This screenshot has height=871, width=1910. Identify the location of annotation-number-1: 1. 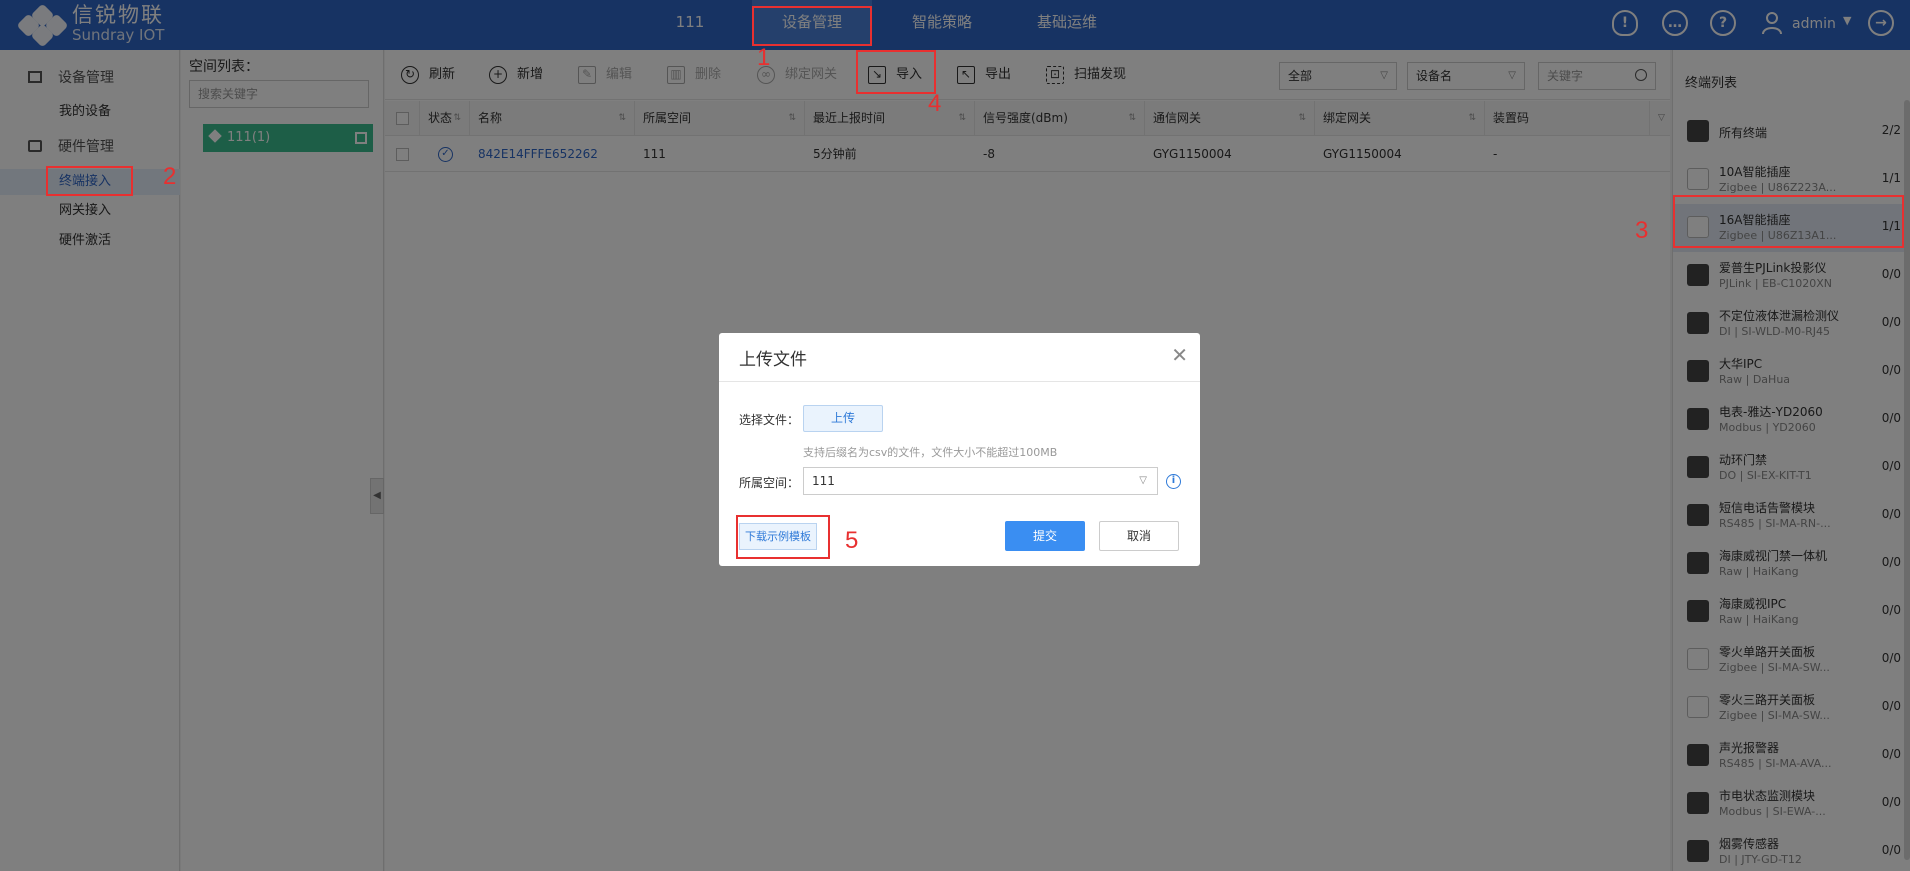
(764, 57).